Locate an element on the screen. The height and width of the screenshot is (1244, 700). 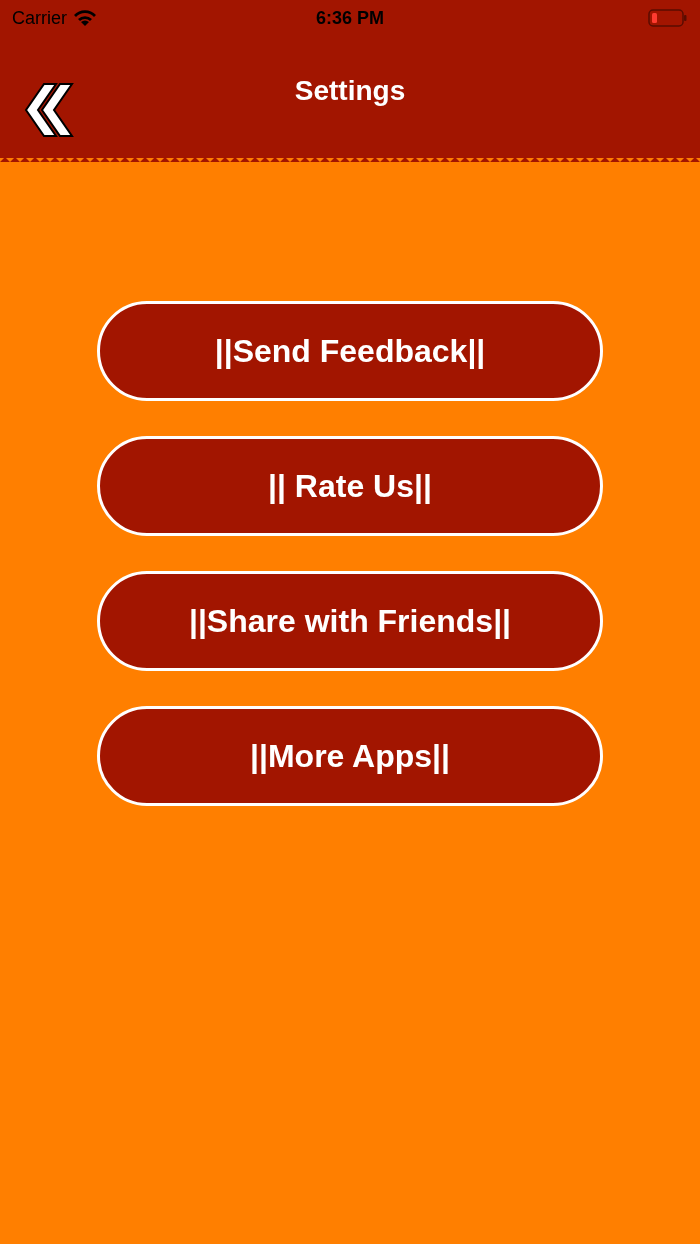
page-title: Settings is located at coordinates (350, 91).